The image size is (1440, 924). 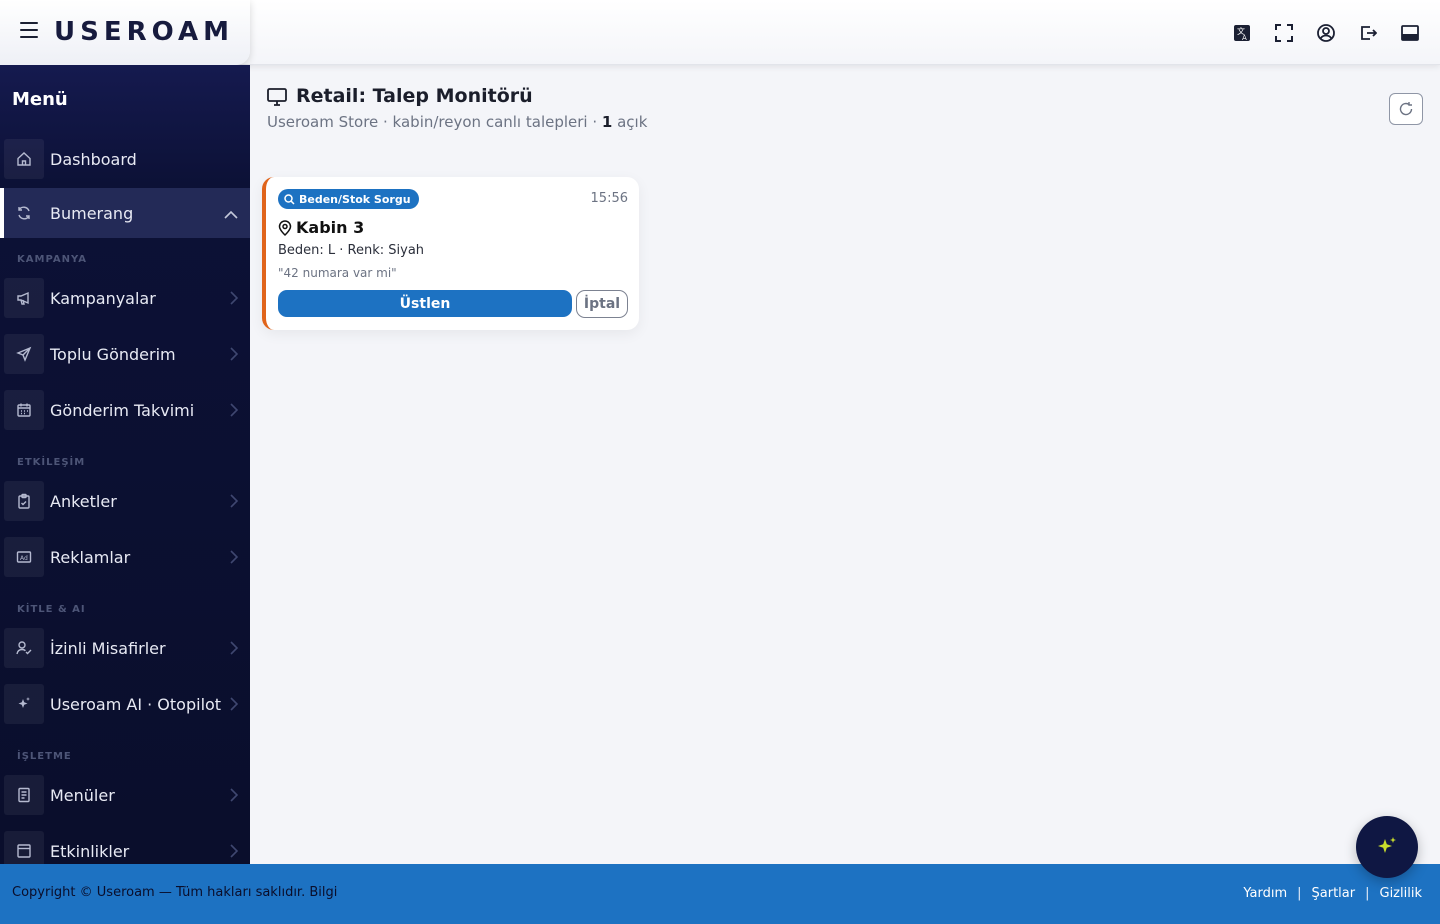 I want to click on header-toolbar: 文A, so click(x=1326, y=33).